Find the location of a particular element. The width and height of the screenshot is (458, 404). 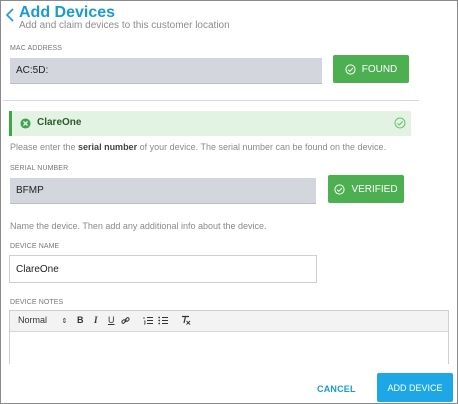

found-device-banner: ClareOne is located at coordinates (210, 123).